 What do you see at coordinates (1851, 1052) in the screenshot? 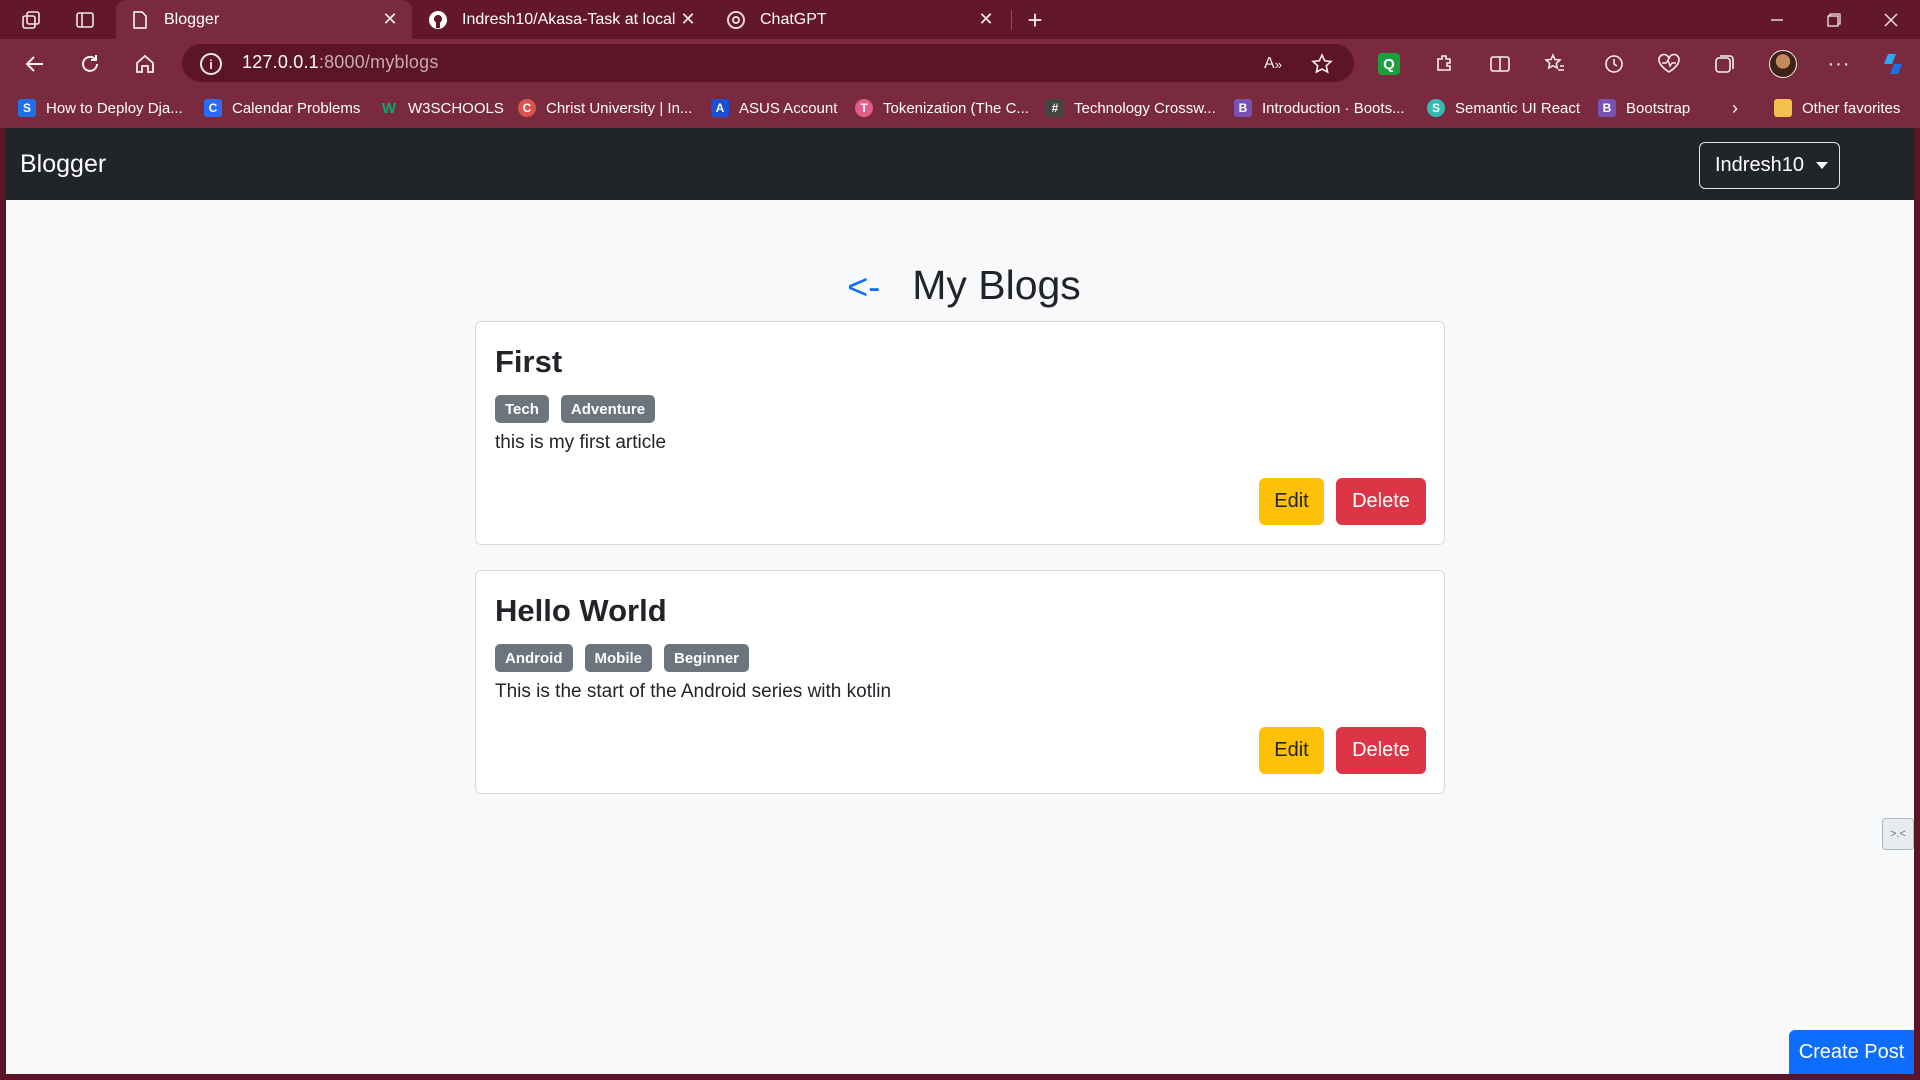
I see `create-post-button: Create Post` at bounding box center [1851, 1052].